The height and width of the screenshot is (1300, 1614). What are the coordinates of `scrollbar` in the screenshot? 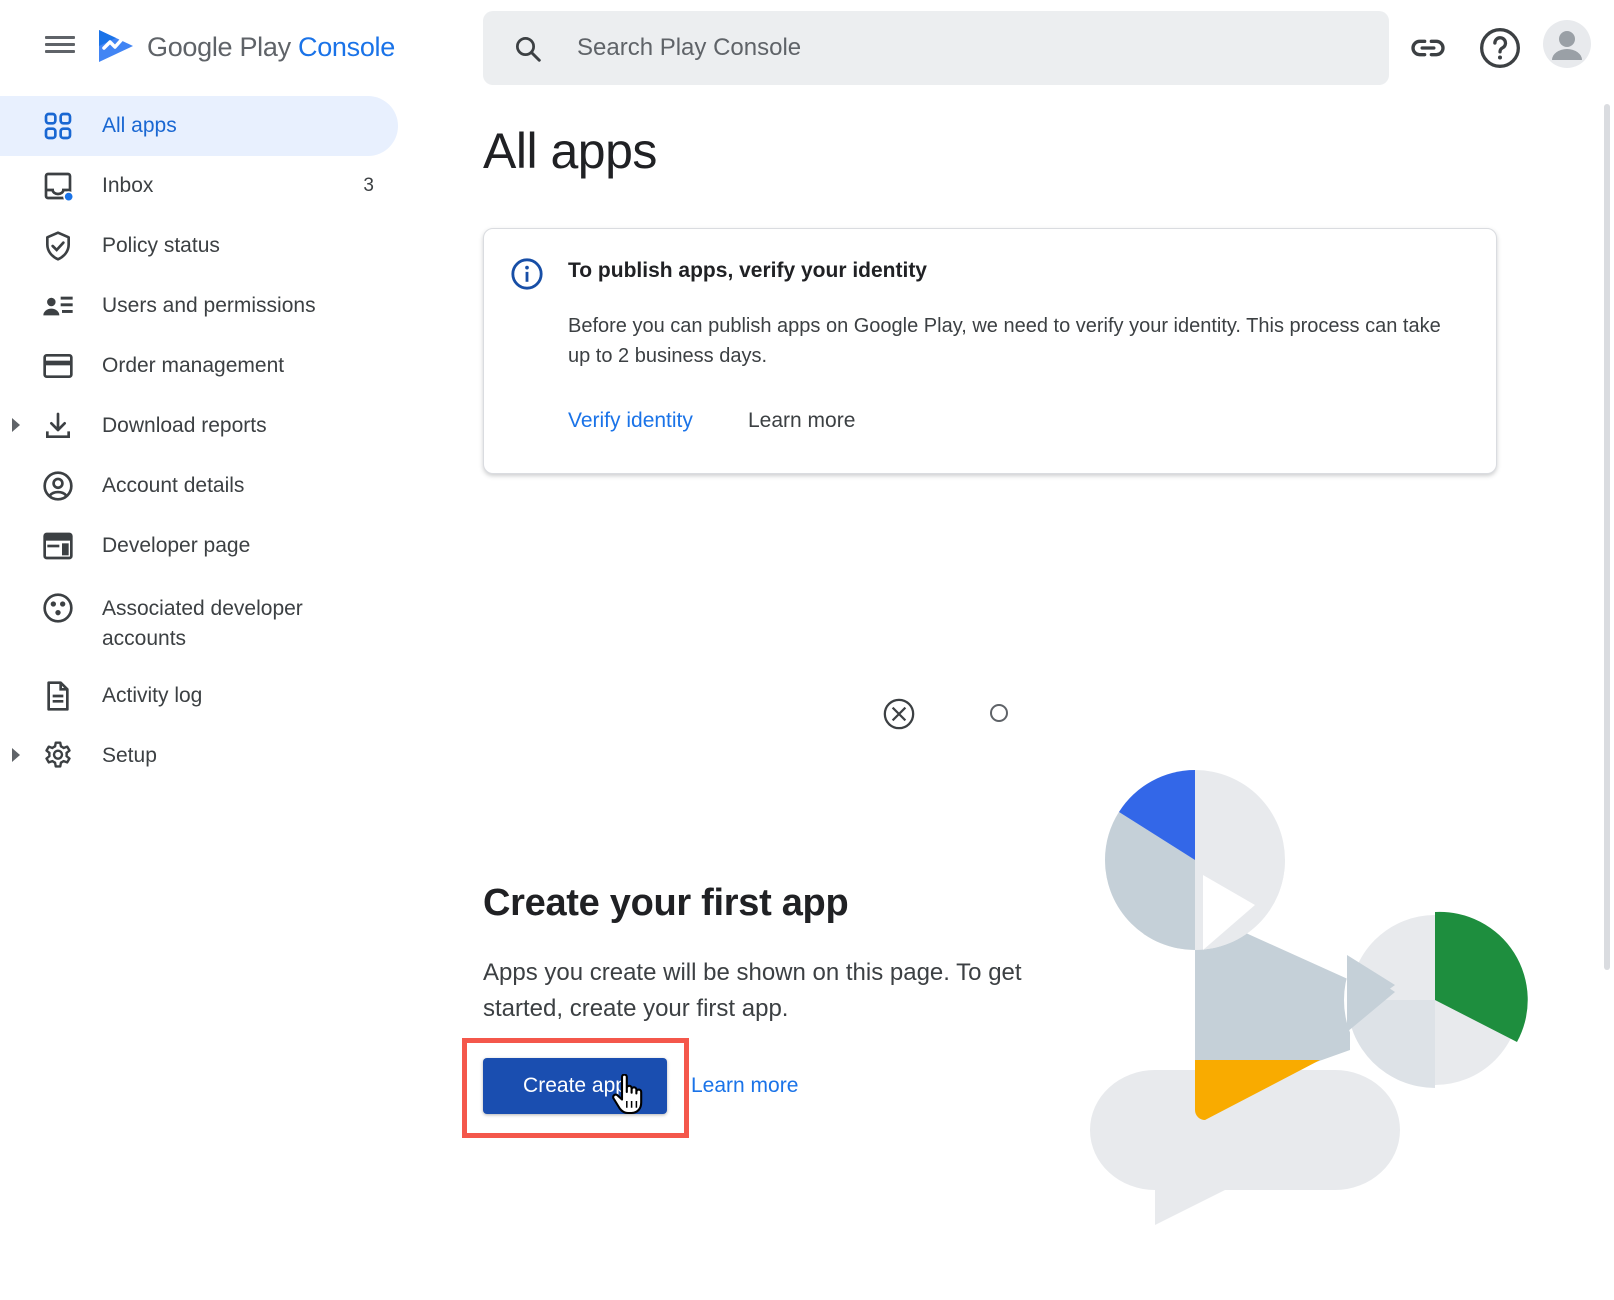 It's located at (1607, 537).